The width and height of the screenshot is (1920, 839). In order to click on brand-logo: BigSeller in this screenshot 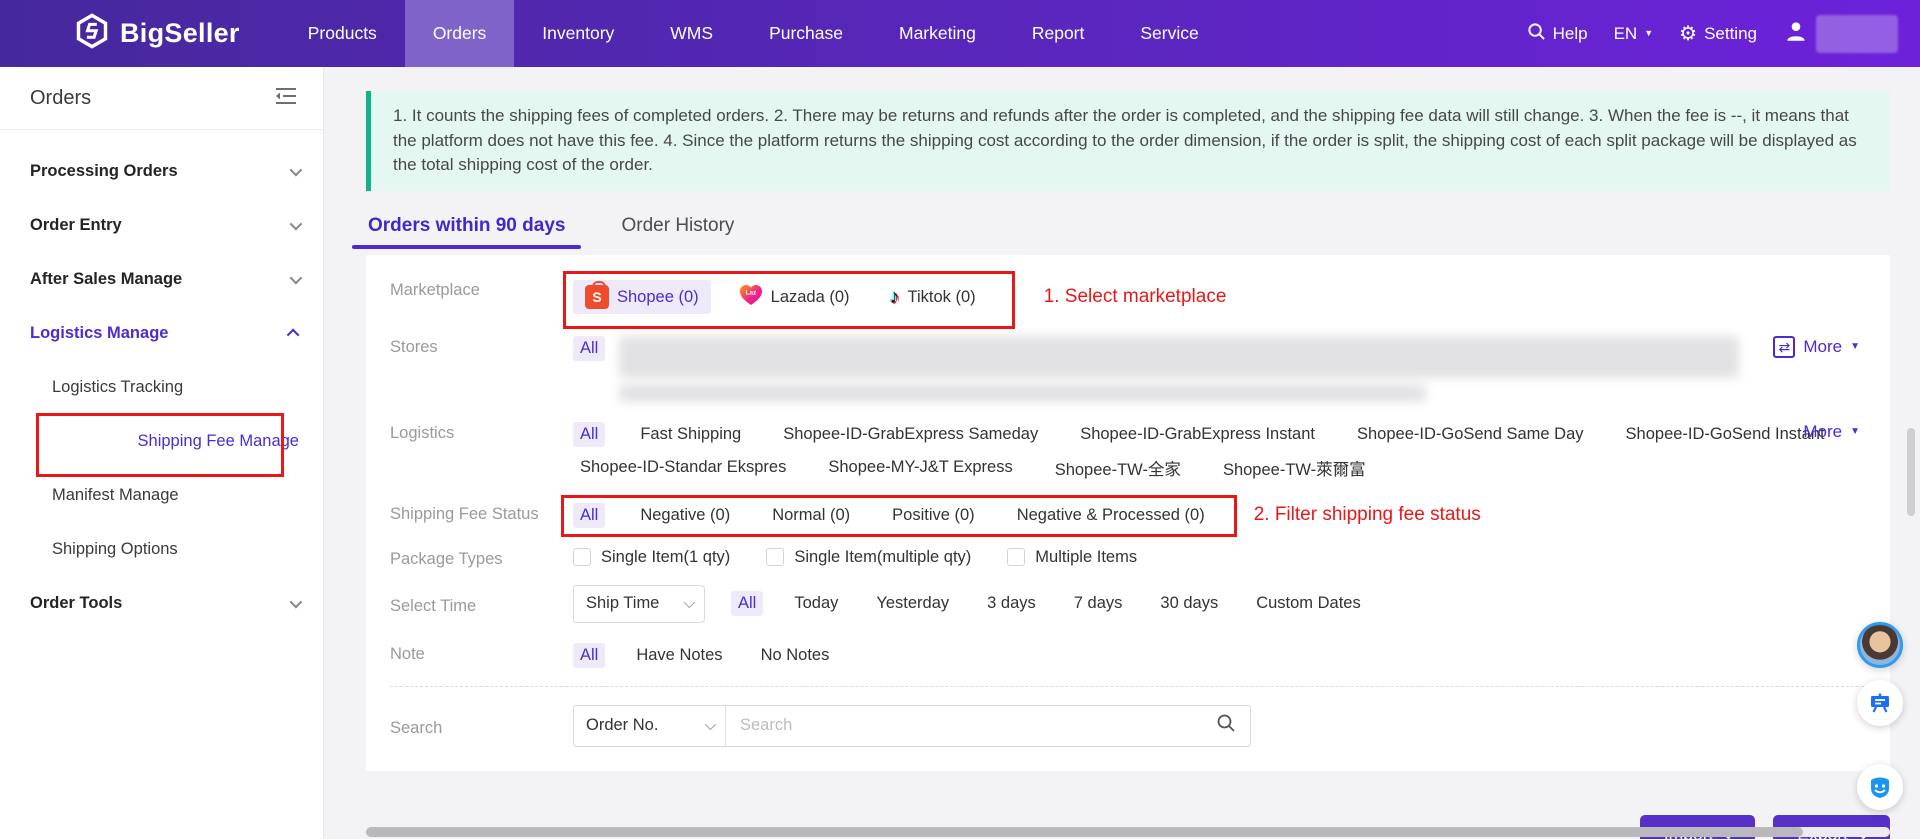, I will do `click(140, 33)`.